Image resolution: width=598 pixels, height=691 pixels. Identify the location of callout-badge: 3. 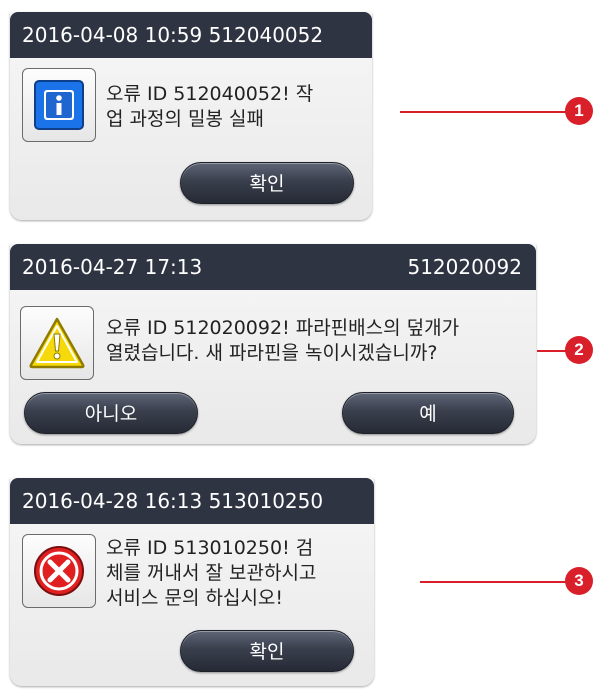
(579, 581).